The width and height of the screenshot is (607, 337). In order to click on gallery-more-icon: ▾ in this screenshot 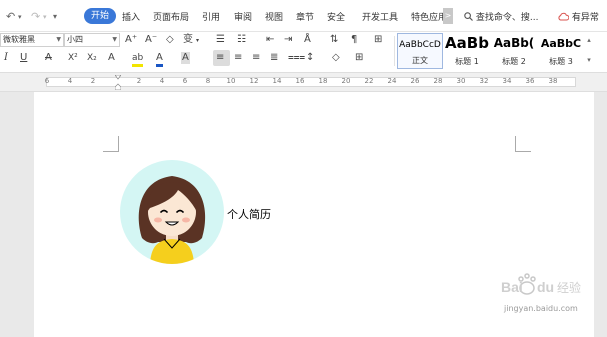, I will do `click(589, 60)`.